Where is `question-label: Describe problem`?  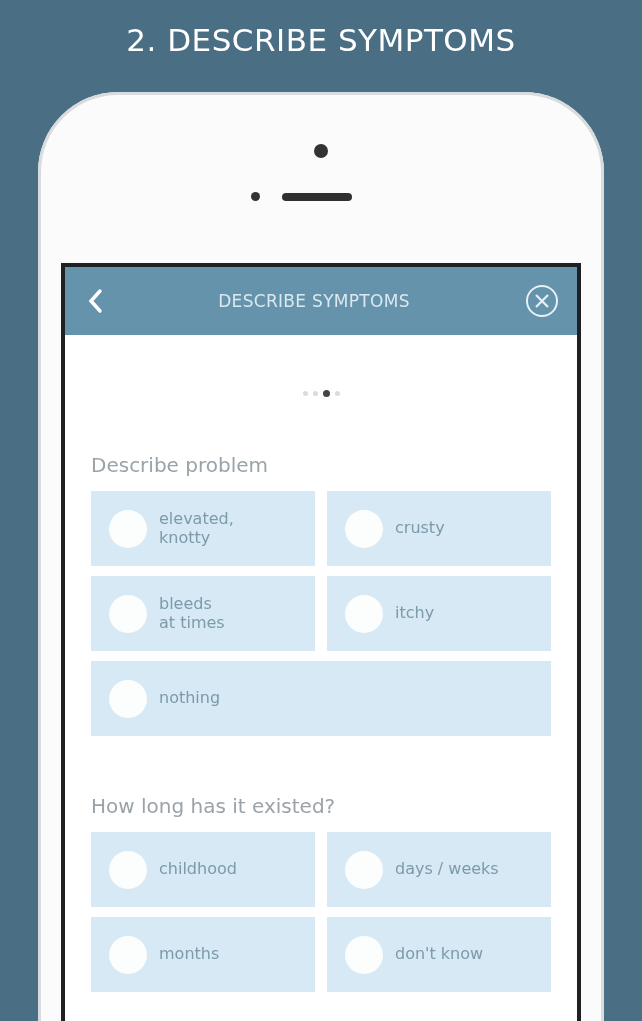 question-label: Describe problem is located at coordinates (180, 465).